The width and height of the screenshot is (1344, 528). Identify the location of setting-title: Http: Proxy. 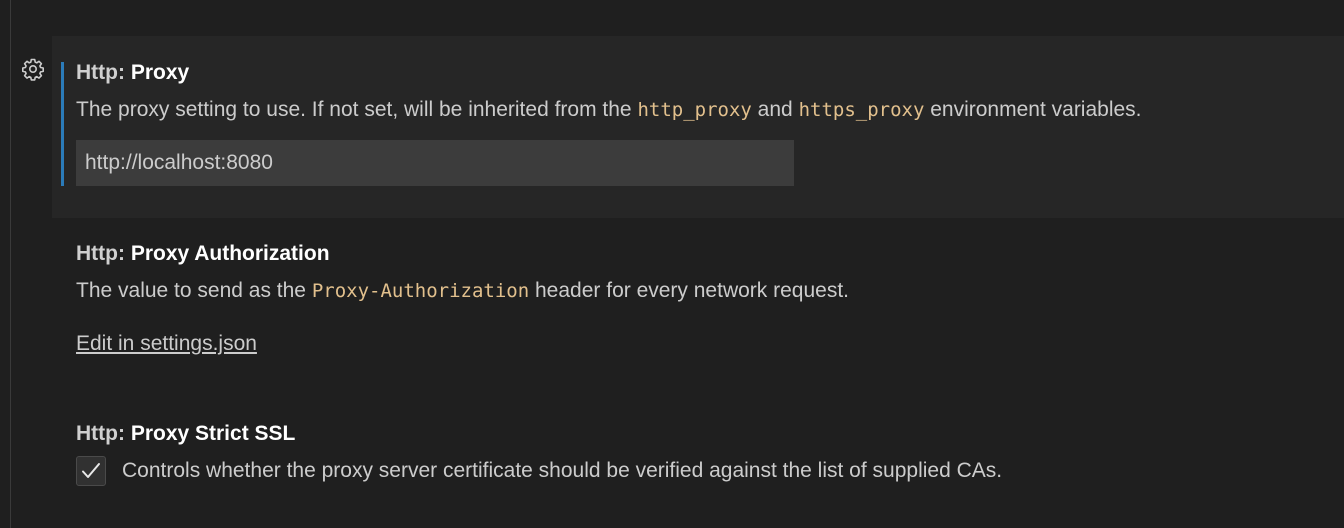
(132, 73).